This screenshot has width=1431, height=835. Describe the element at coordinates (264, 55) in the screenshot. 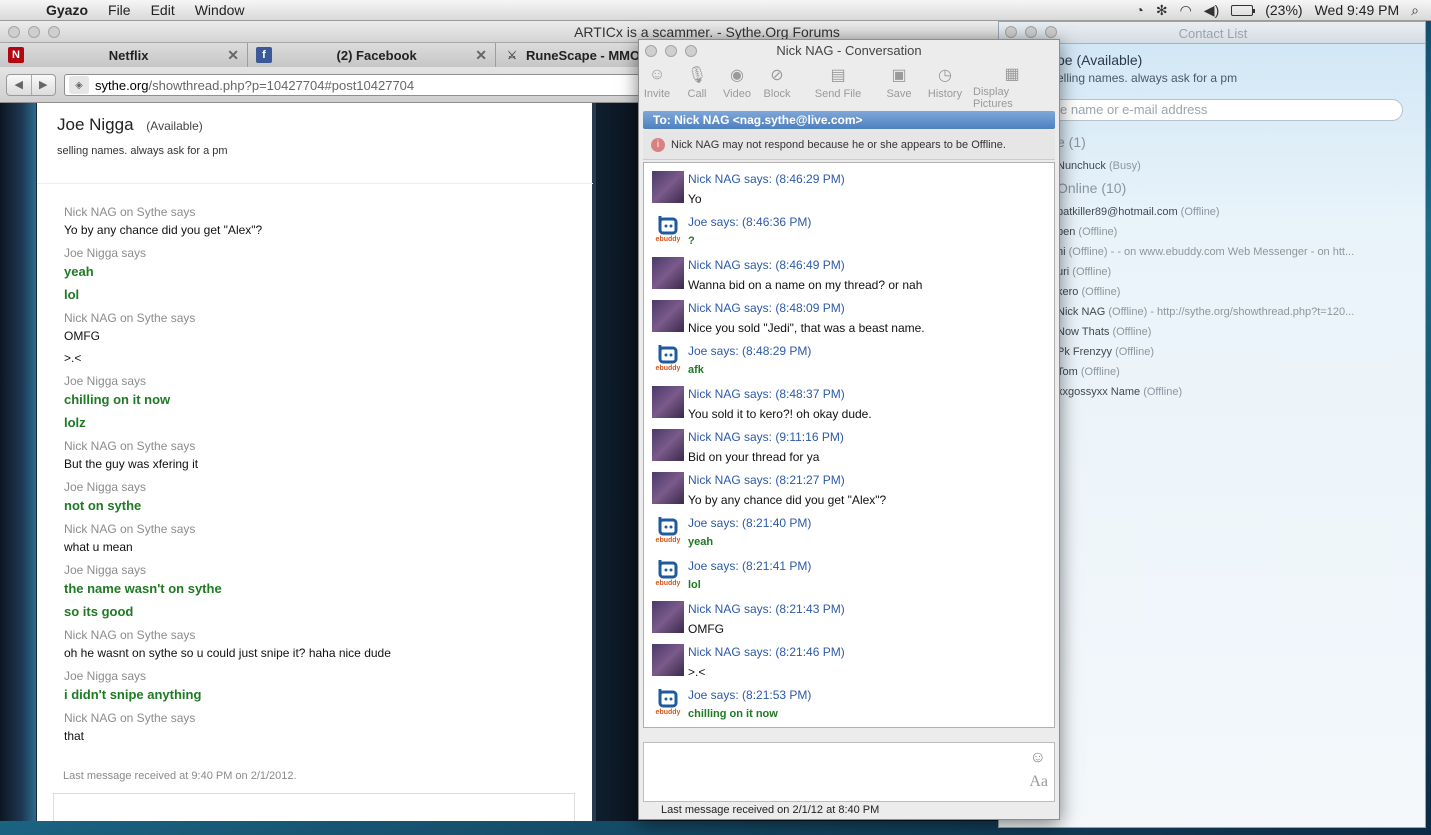

I see `facebook-icon: f` at that location.